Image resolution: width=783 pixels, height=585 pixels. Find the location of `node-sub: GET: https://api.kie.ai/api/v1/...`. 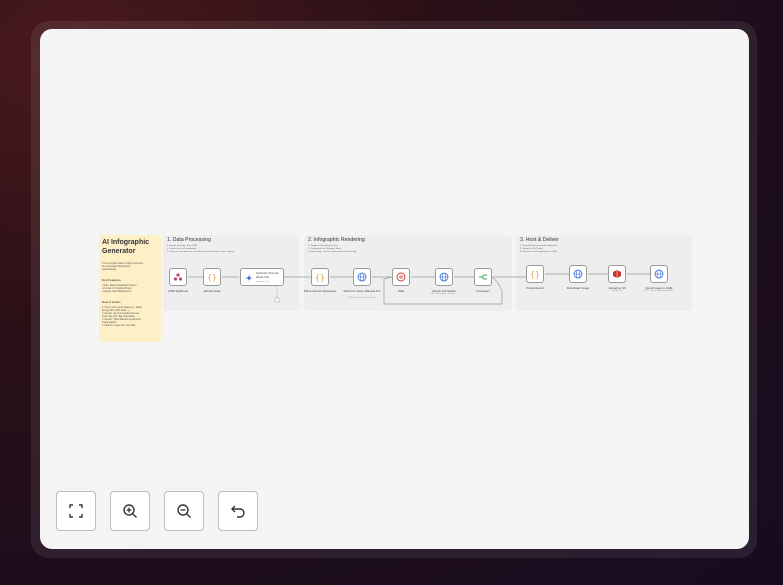

node-sub: GET: https://api.kie.ai/api/v1/... is located at coordinates (444, 294).